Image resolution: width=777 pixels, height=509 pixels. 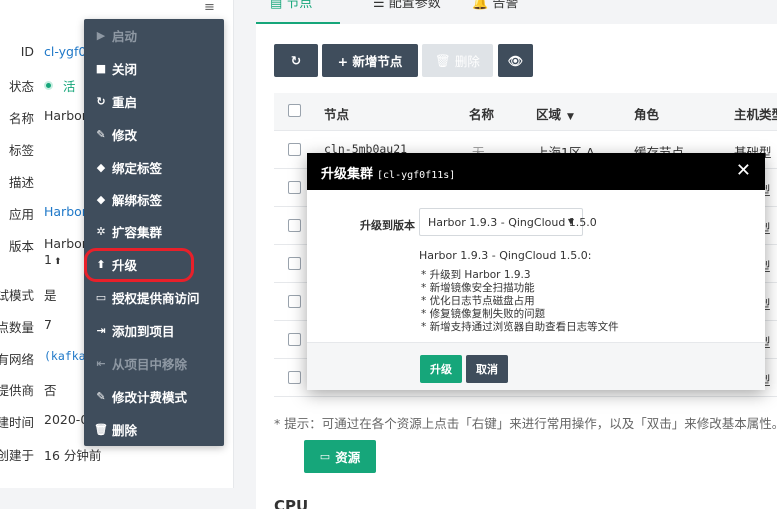 I want to click on menu-item-delete: 🗑 删除, so click(x=154, y=429).